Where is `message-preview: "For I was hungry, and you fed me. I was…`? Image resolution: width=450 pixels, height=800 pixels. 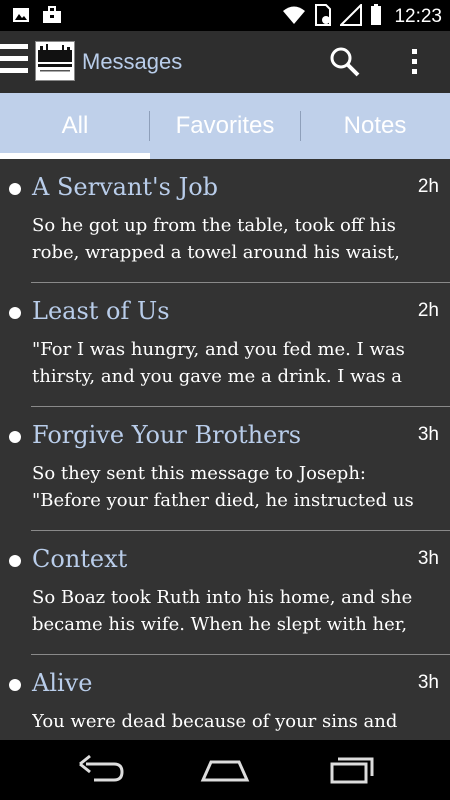 message-preview: "For I was hungry, and you fed me. I was… is located at coordinates (232, 363).